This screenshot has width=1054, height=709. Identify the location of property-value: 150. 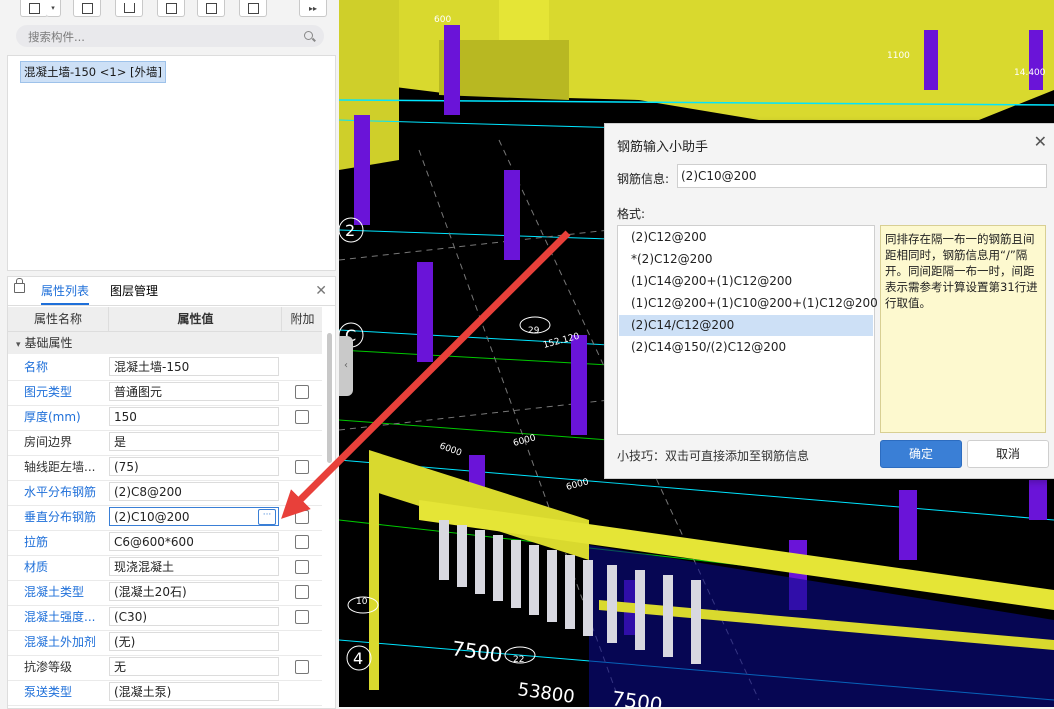
(194, 416).